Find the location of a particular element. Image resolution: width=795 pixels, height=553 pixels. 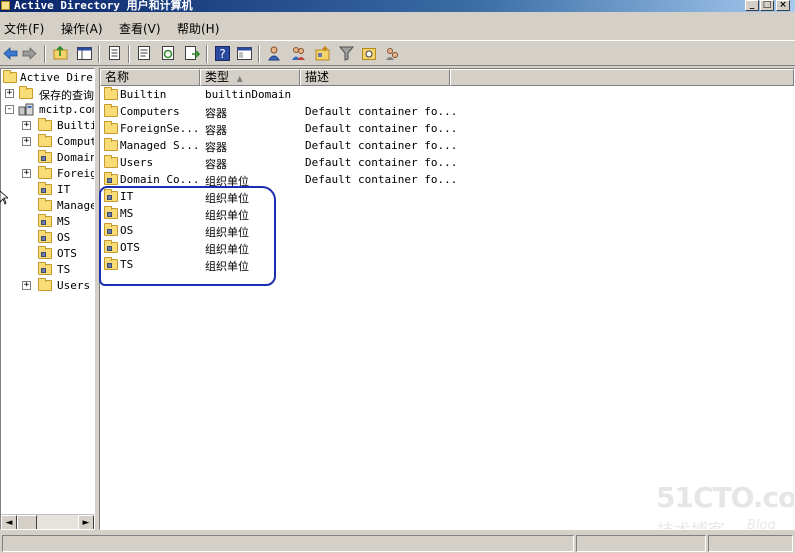

title-bar: Active Directory 用户和计算机 _ □ × is located at coordinates (397, 6).